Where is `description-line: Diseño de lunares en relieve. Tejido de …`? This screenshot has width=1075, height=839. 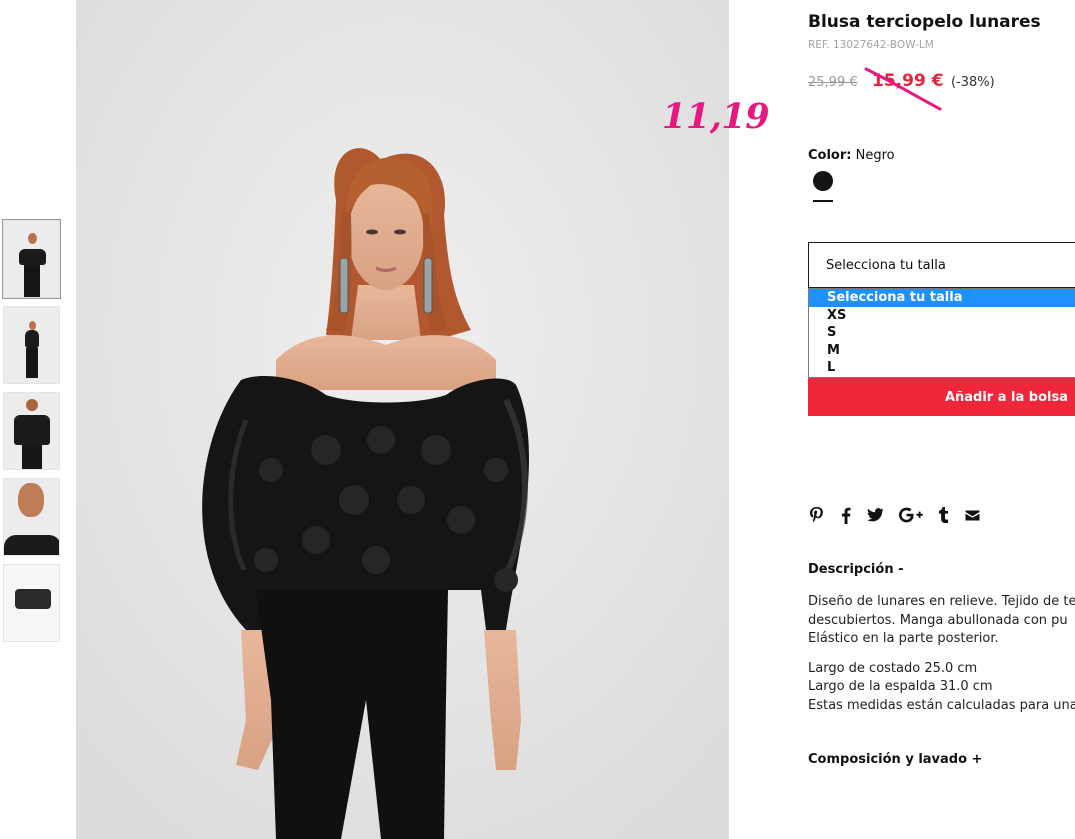 description-line: Diseño de lunares en relieve. Tejido de … is located at coordinates (941, 601).